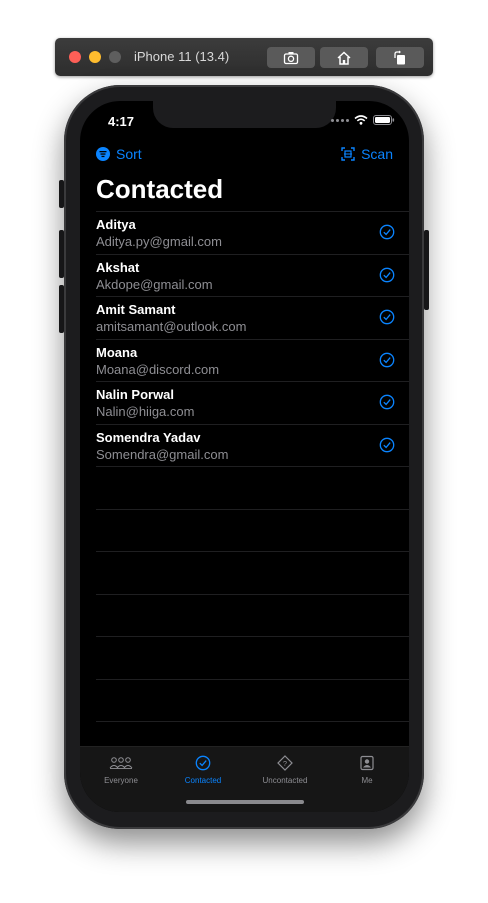  What do you see at coordinates (252, 360) in the screenshot?
I see `contact-row: Moana Moana@discord.com` at bounding box center [252, 360].